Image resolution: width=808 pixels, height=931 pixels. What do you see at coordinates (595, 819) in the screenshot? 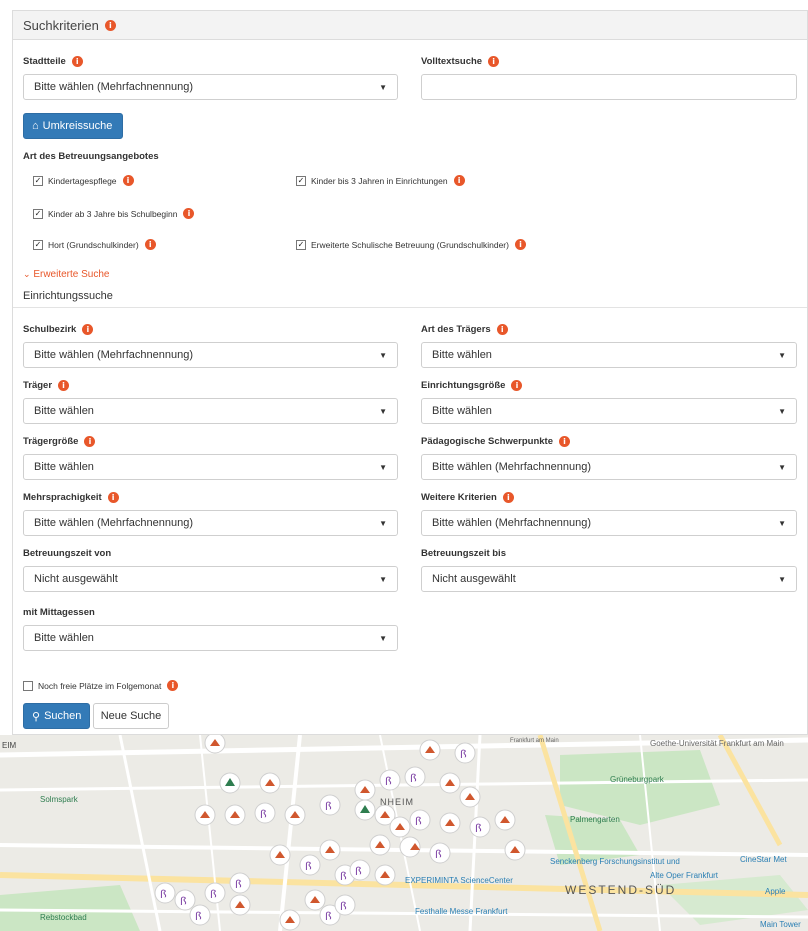
I see `map-label-palmengarten: Palmengarten` at bounding box center [595, 819].